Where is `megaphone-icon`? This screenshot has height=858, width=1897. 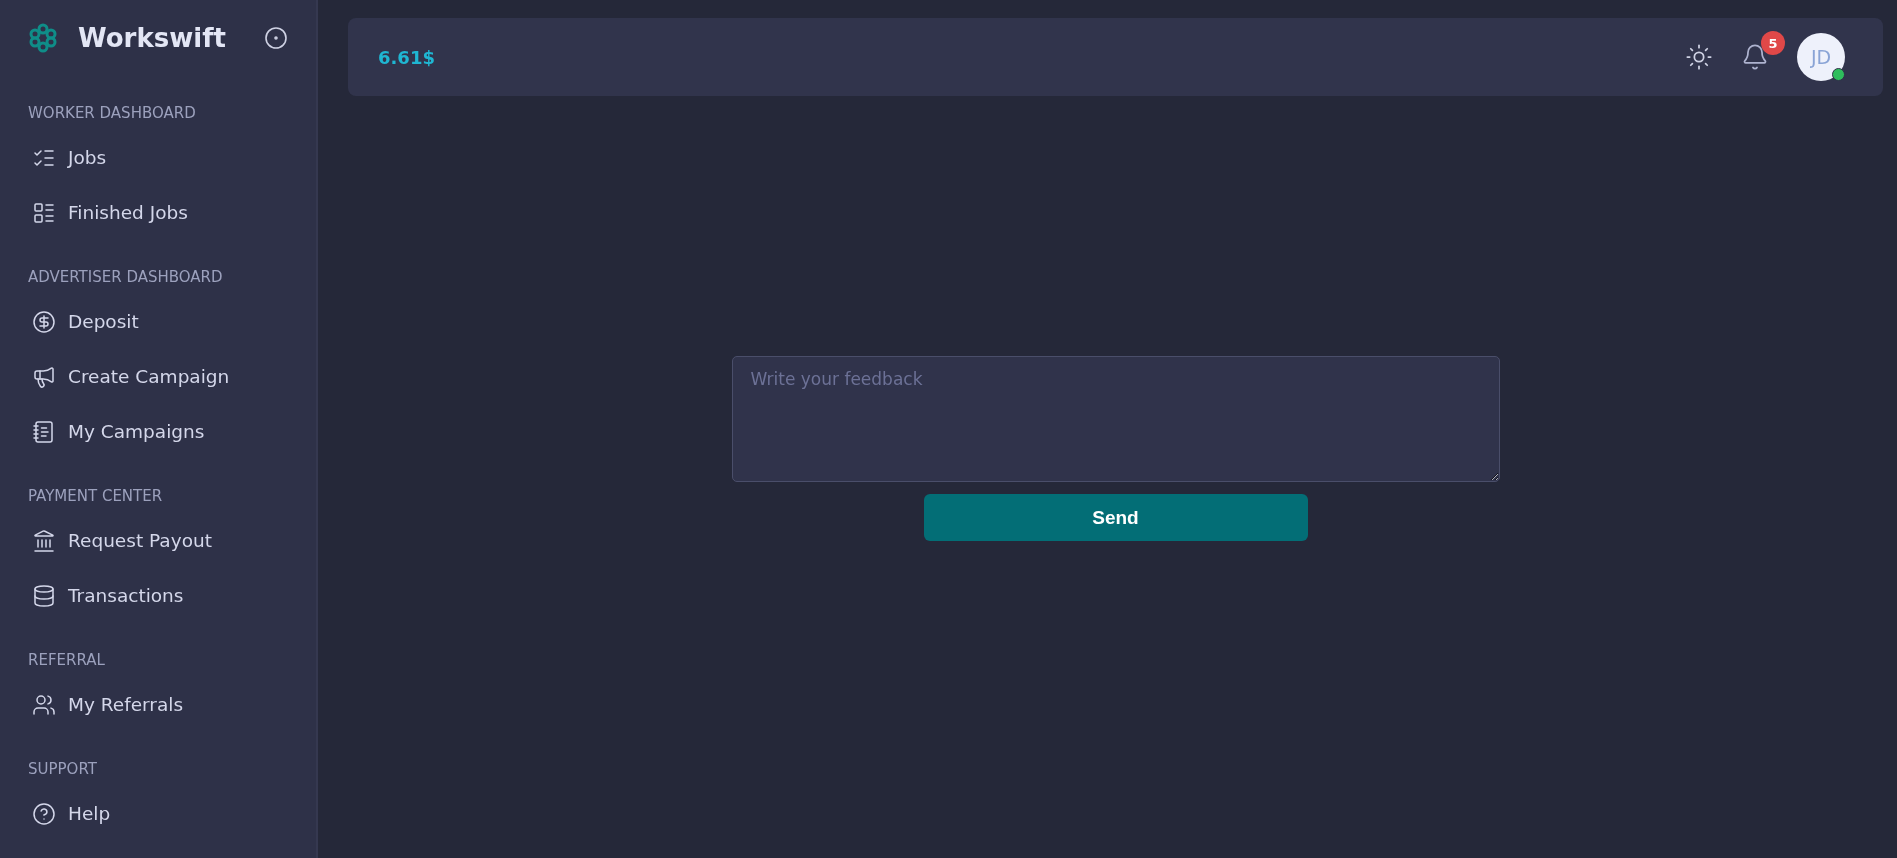
megaphone-icon is located at coordinates (44, 376).